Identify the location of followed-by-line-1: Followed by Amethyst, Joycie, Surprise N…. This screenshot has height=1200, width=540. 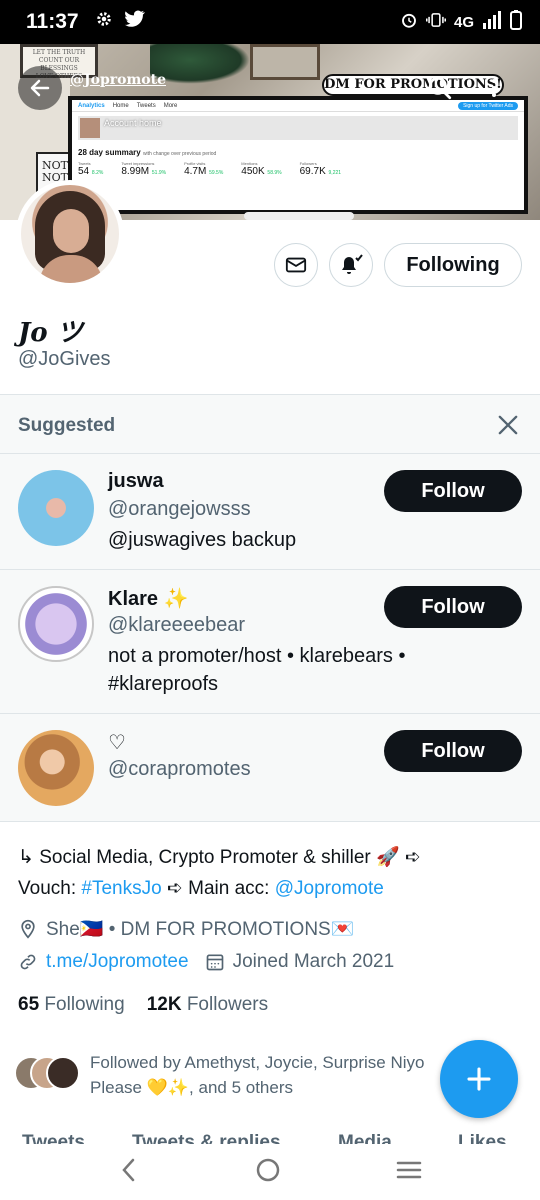
(257, 1062).